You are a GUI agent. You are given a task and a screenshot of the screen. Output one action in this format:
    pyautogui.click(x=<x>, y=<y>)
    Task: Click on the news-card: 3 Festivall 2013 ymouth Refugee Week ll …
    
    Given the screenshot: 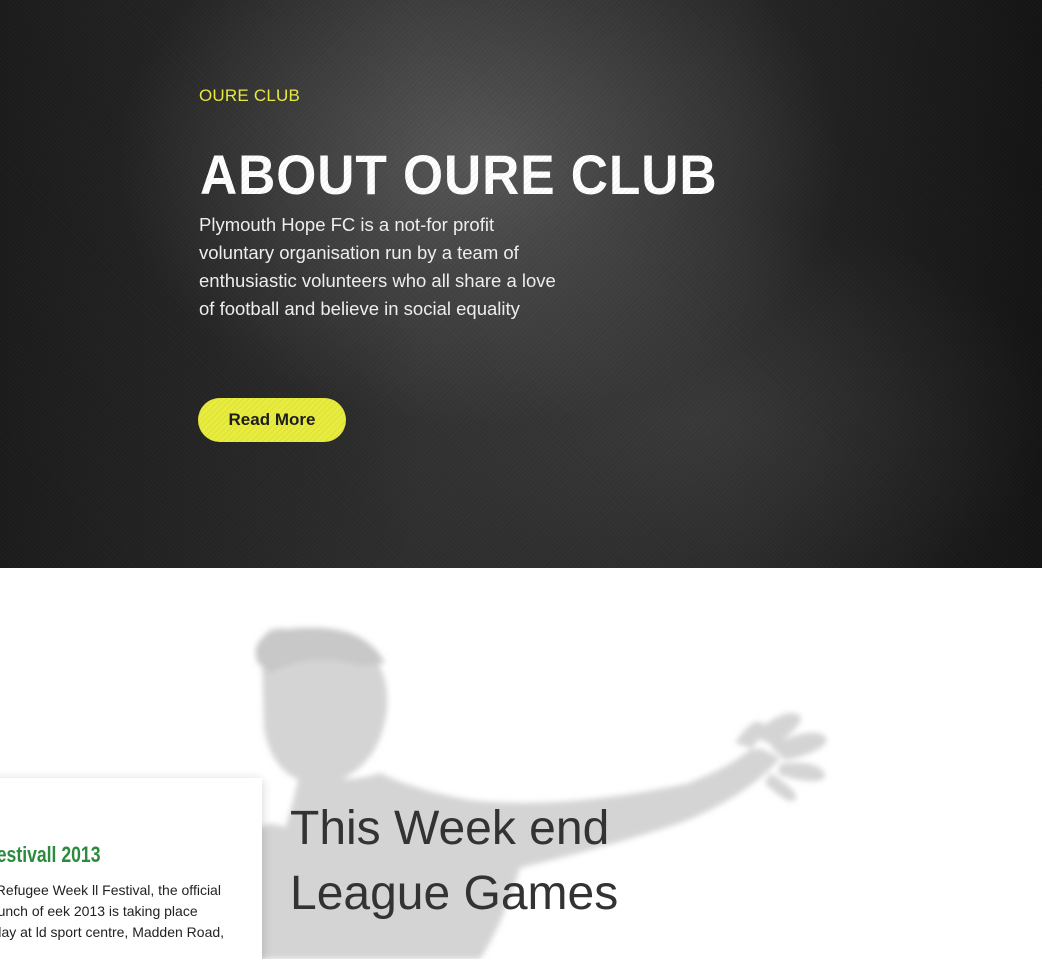 What is the action you would take?
    pyautogui.click(x=131, y=868)
    